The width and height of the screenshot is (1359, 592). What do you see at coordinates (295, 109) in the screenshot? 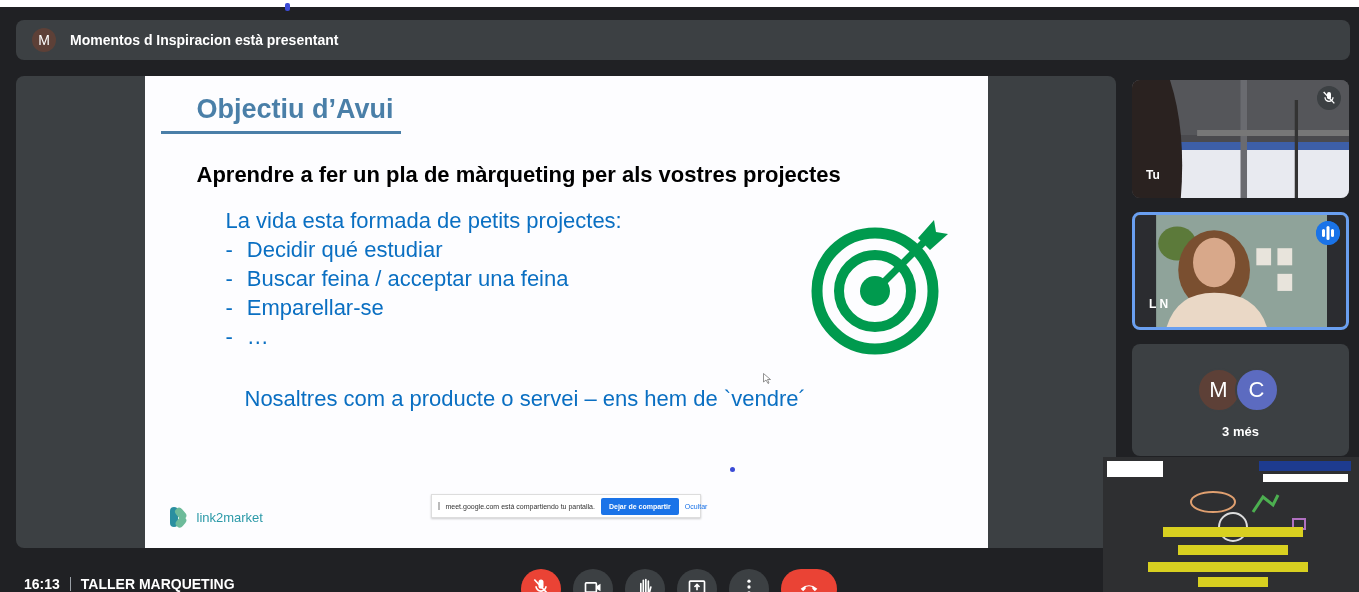
I see `slide-title: Objectiu d’Avui` at bounding box center [295, 109].